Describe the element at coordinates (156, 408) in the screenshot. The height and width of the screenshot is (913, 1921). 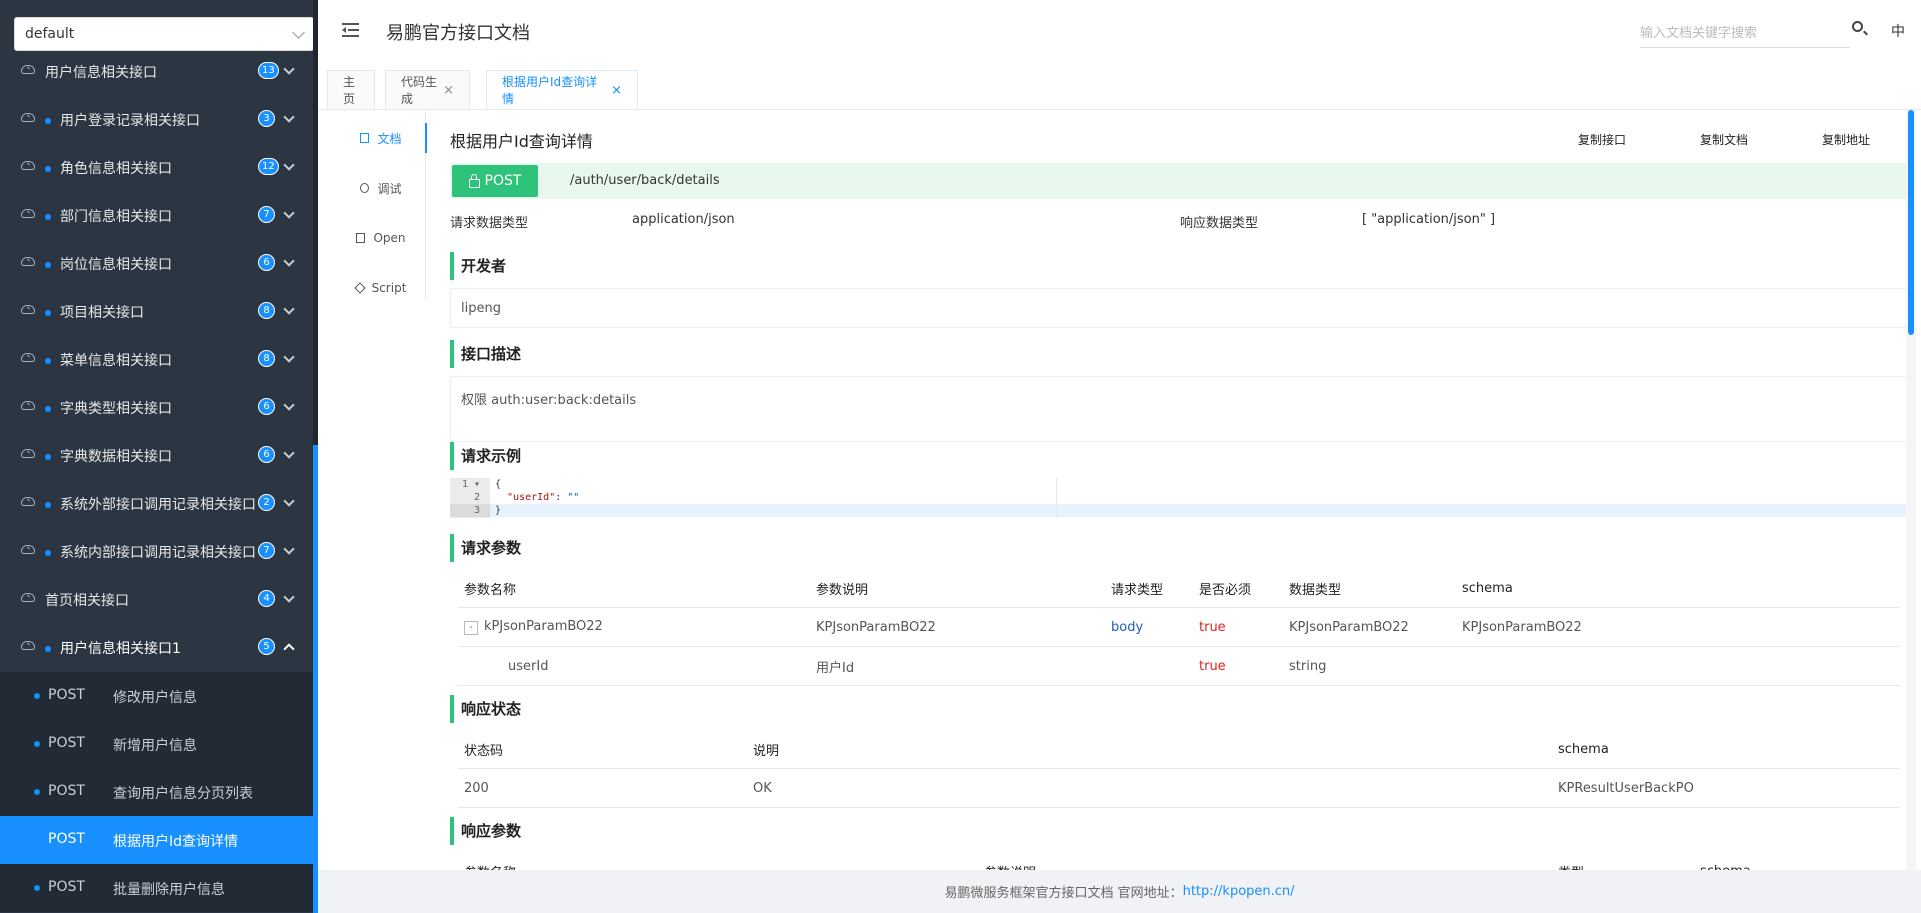
I see `sidebar-group-item: 字典类型相关接口 6` at that location.